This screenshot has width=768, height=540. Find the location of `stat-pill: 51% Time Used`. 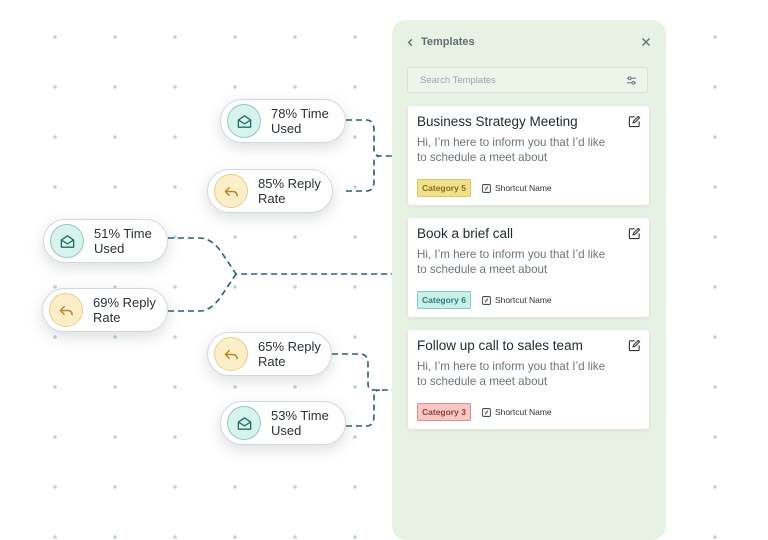

stat-pill: 51% Time Used is located at coordinates (105, 241).